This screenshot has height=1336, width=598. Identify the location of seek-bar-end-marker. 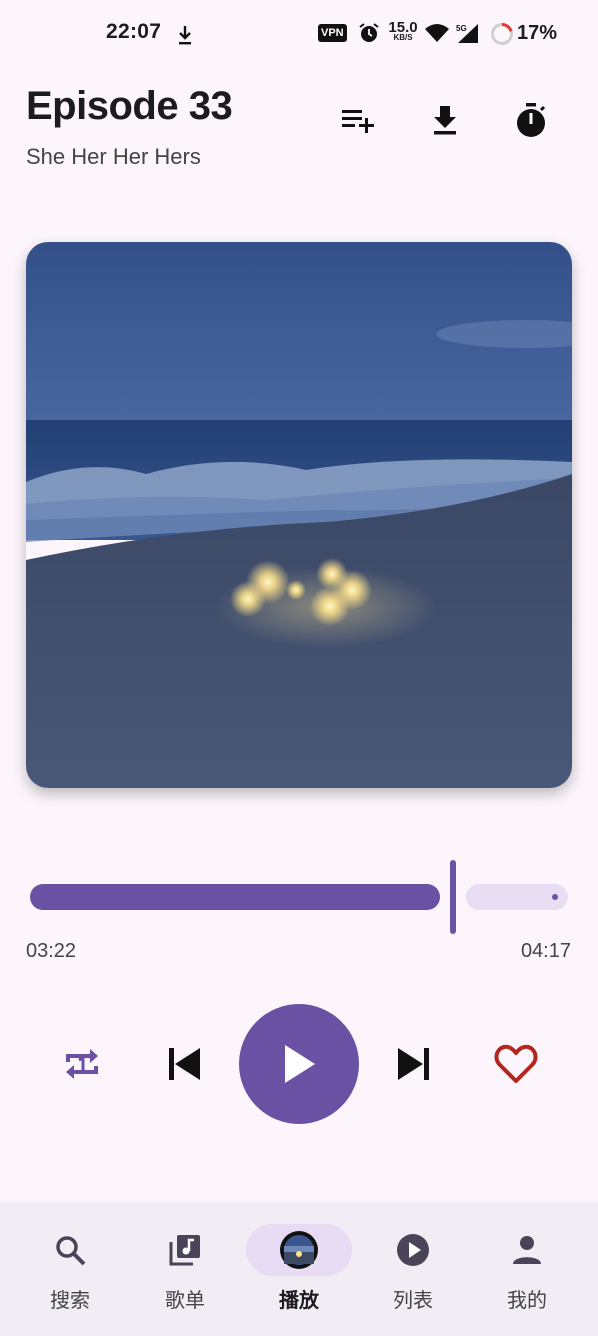
(555, 897).